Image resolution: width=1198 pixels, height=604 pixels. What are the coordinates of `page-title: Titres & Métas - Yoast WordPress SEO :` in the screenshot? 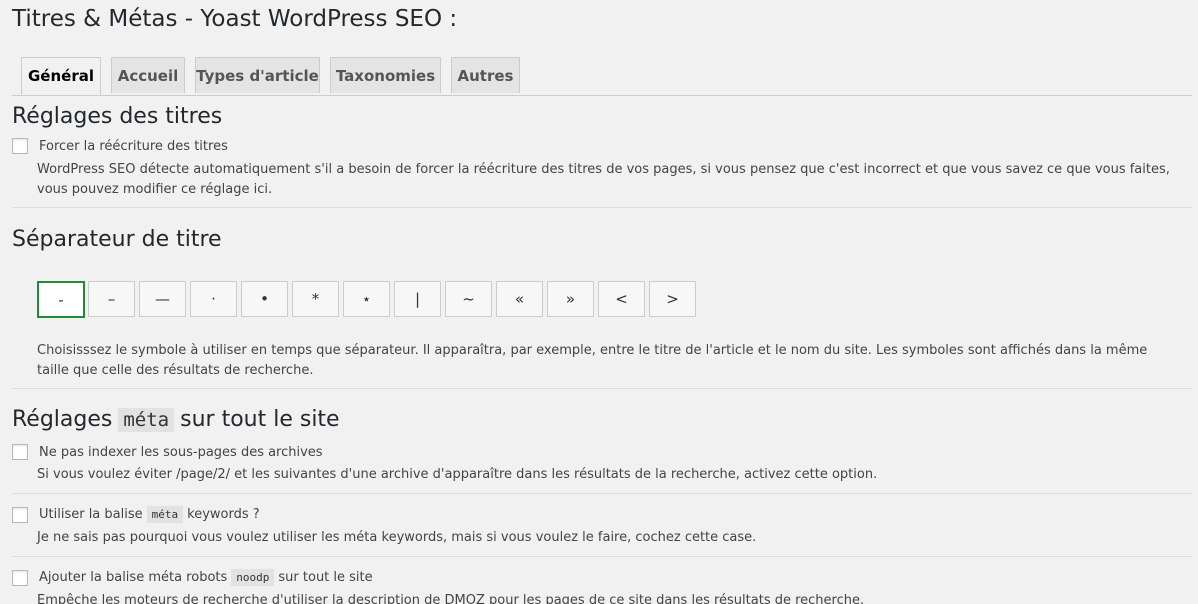 It's located at (235, 19).